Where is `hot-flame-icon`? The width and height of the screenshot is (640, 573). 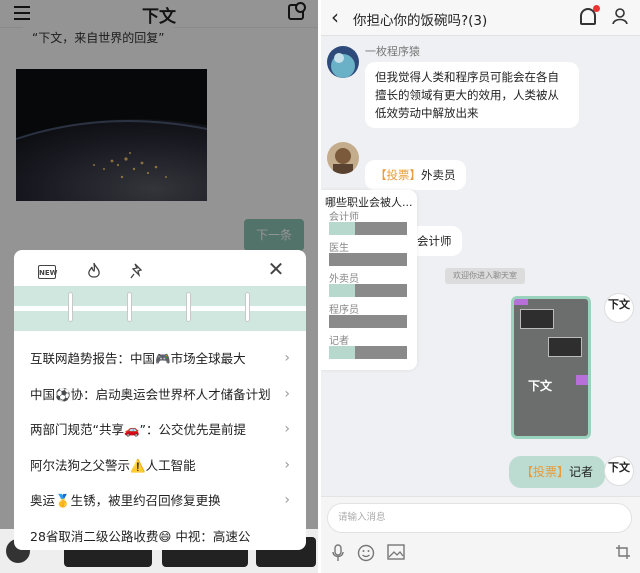
hot-flame-icon is located at coordinates (94, 272).